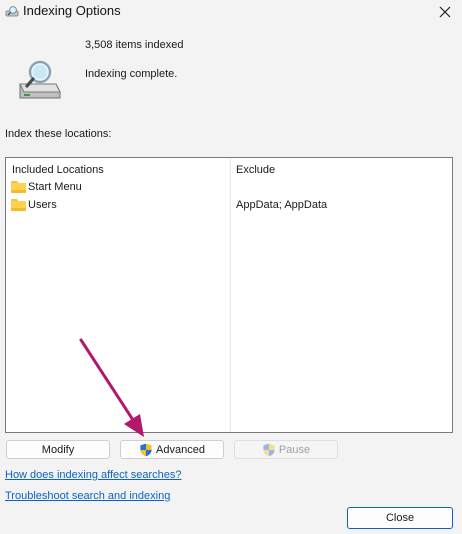  Describe the element at coordinates (131, 74) in the screenshot. I see `indexing-status: Indexing complete.` at that location.